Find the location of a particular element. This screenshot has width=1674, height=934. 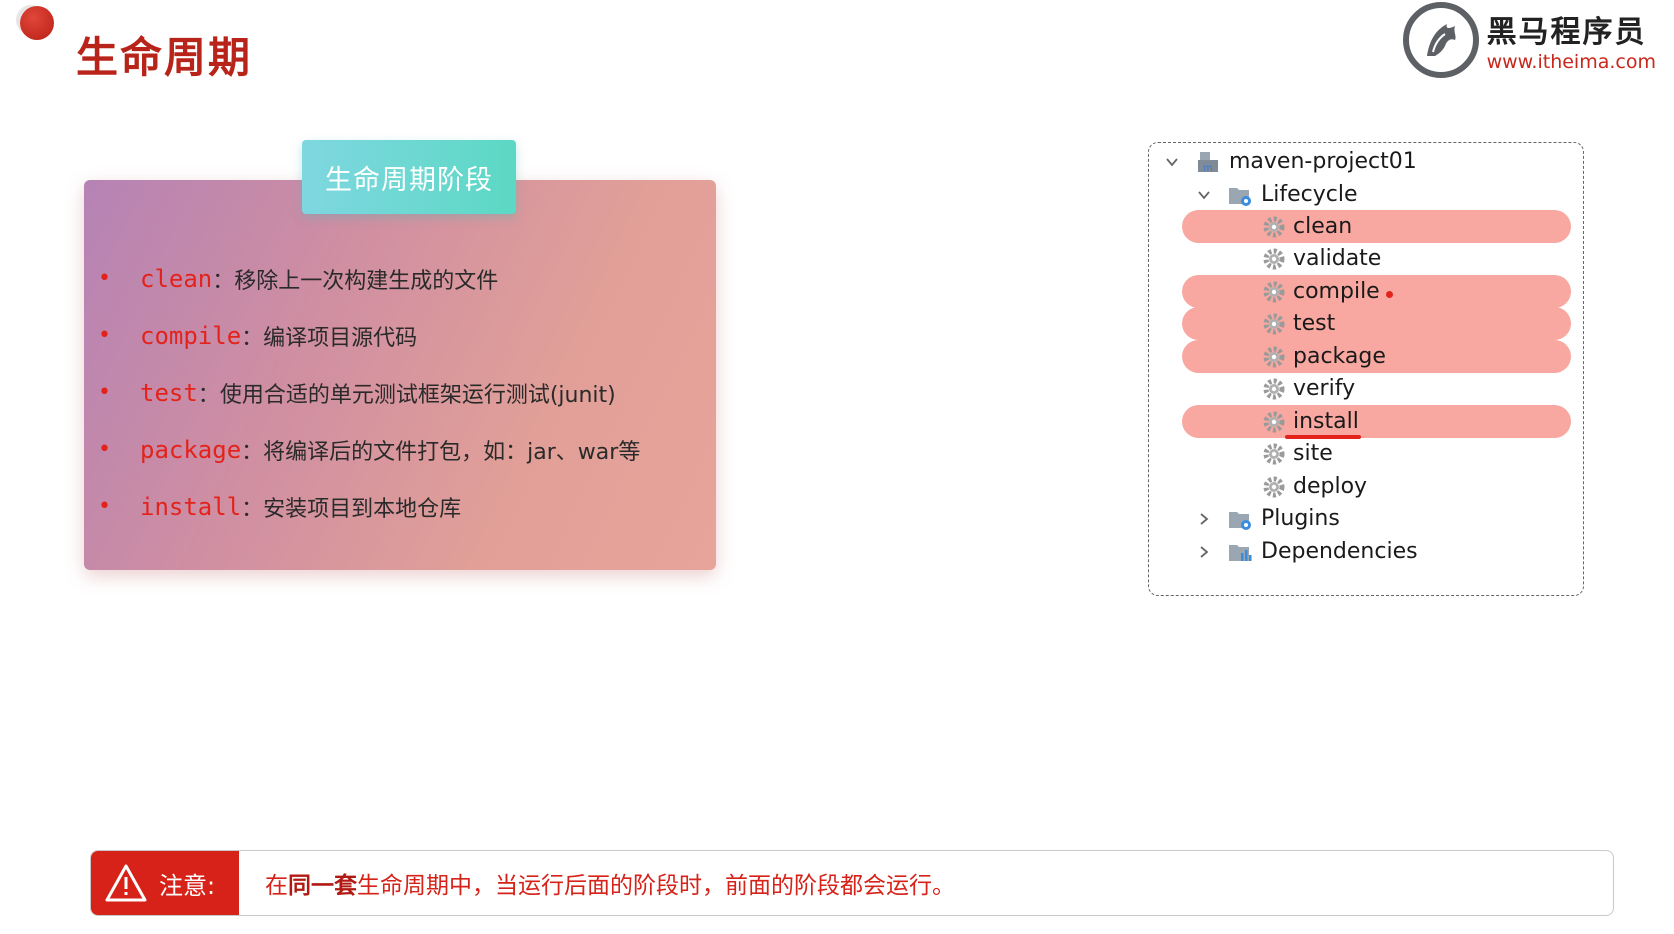

phase-description: 安装项目到本地仓库 is located at coordinates (362, 509).